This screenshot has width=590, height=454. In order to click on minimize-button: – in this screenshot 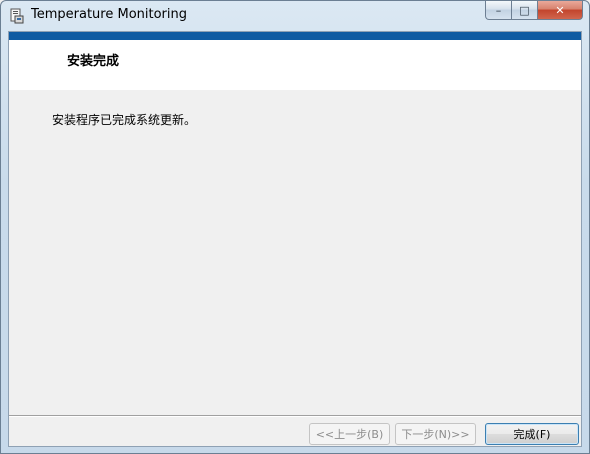, I will do `click(498, 10)`.